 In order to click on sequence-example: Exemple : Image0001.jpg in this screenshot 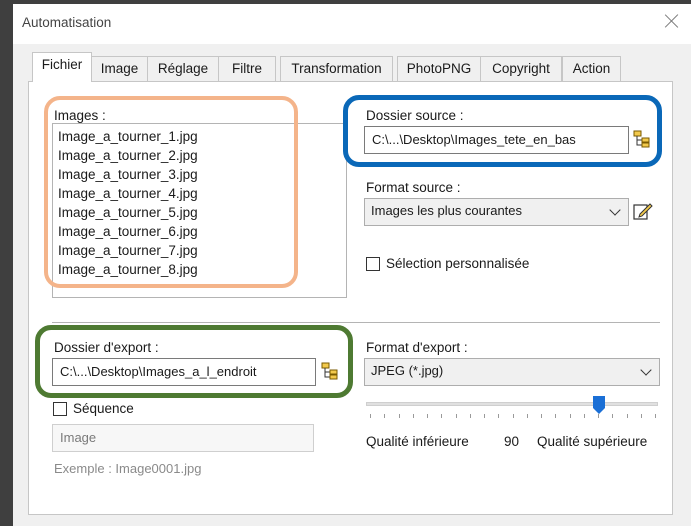, I will do `click(128, 468)`.